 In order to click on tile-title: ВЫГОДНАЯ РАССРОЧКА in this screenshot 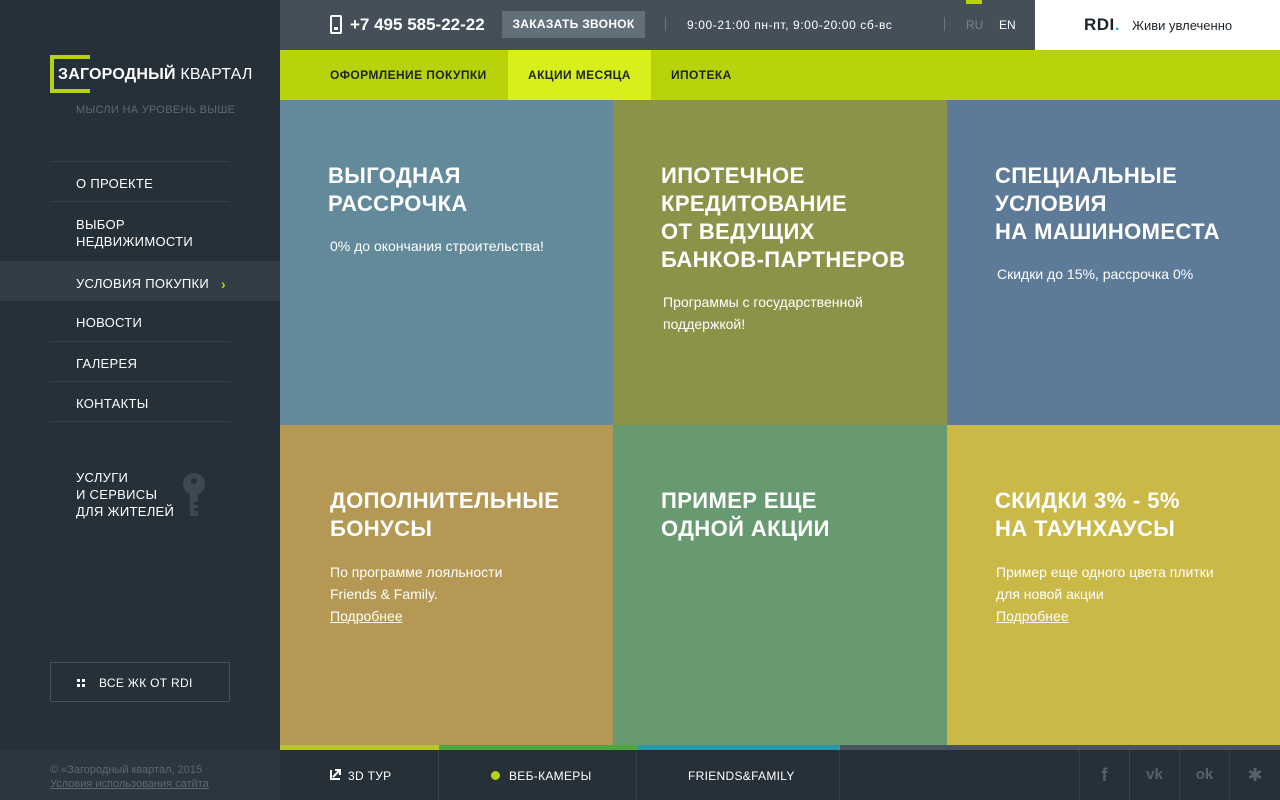, I will do `click(398, 189)`.